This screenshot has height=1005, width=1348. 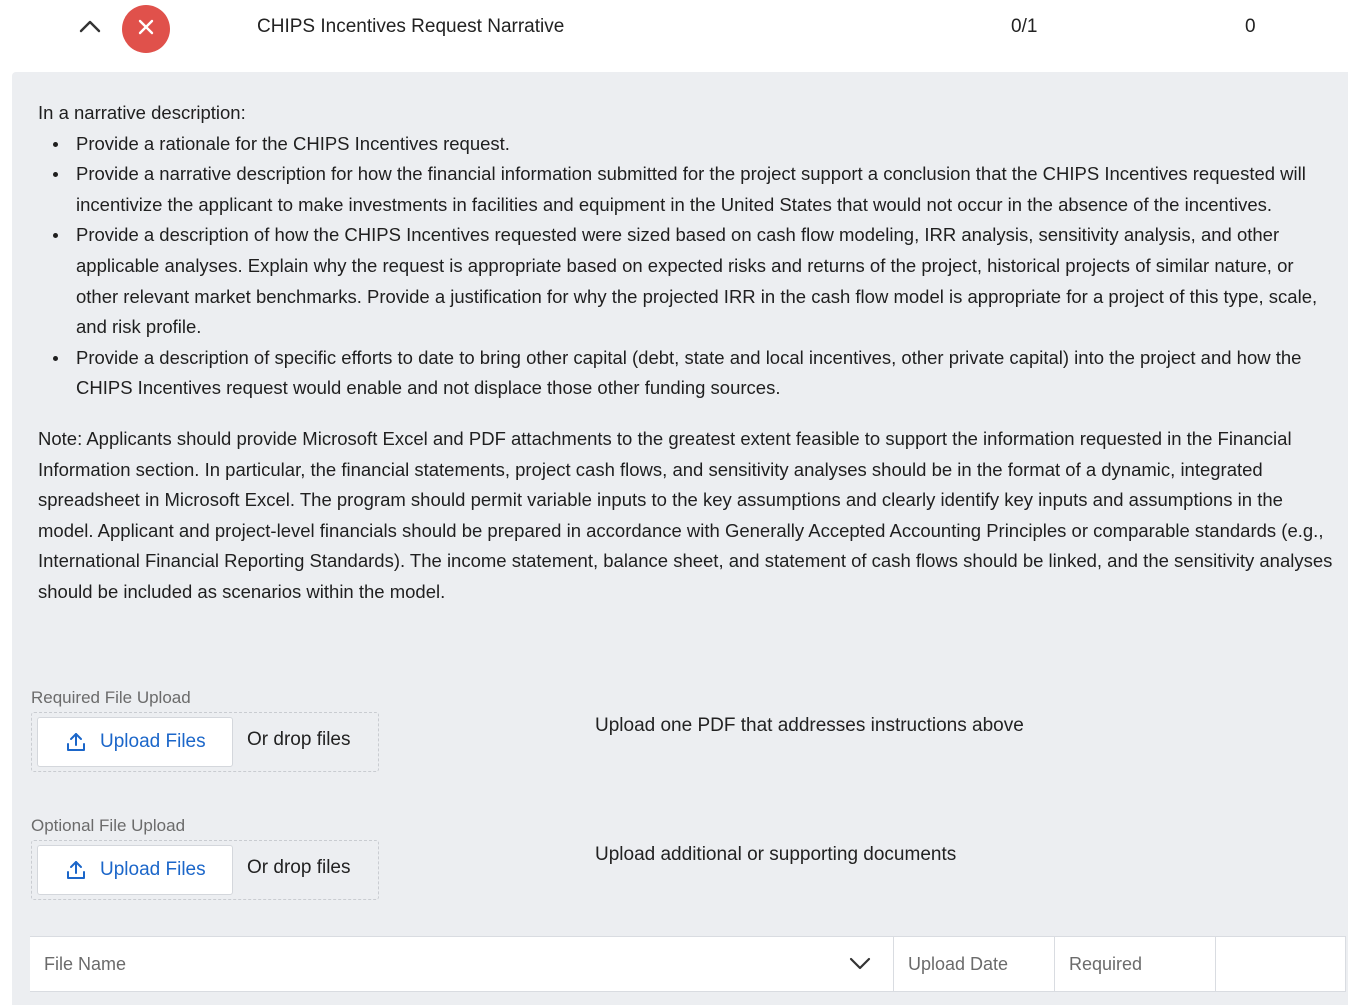 I want to click on column-header-required: Required, so click(x=1134, y=964).